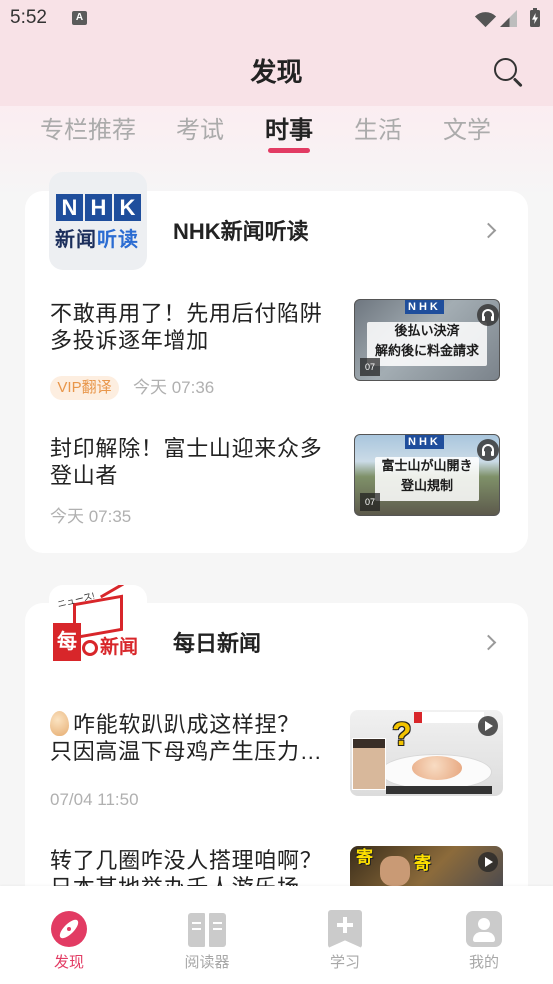  I want to click on thumbnail-caption-line: 富士山が山開き, so click(427, 466).